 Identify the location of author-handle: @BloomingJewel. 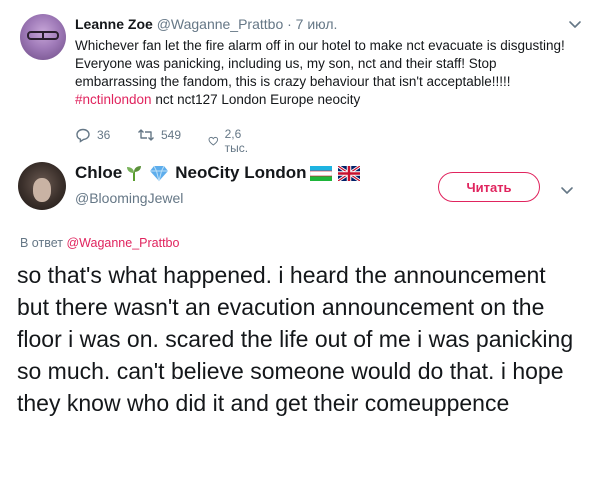
(129, 198).